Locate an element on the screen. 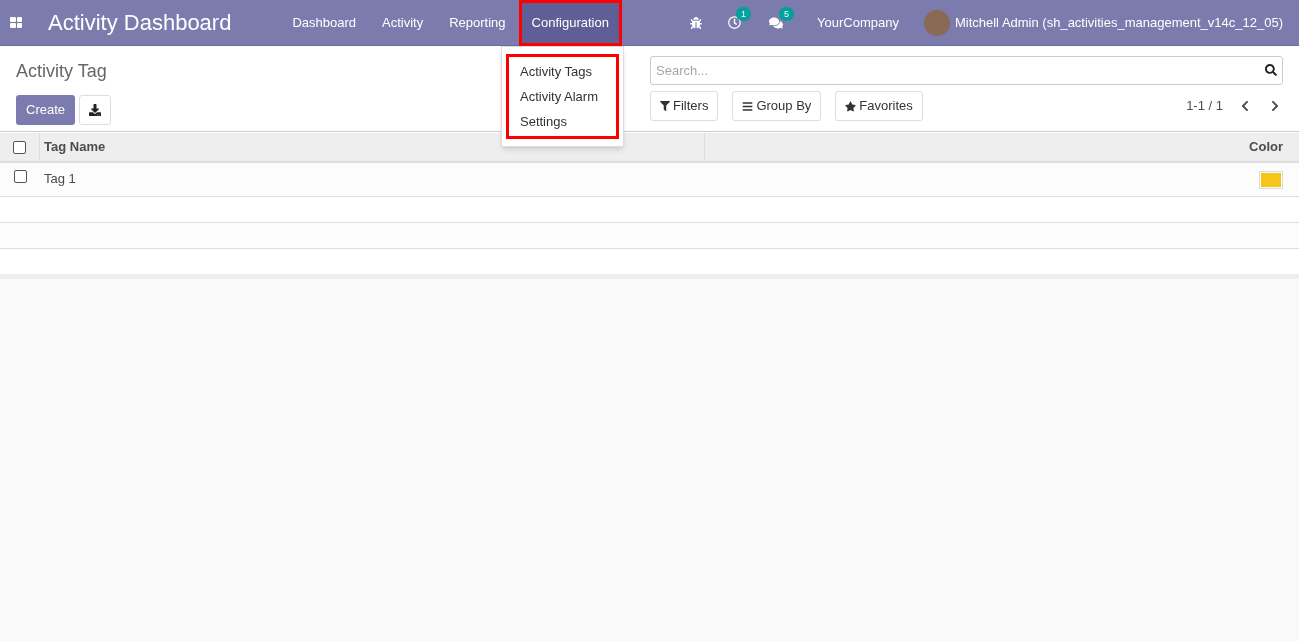 The image size is (1299, 641). next-page-icon is located at coordinates (1275, 106).